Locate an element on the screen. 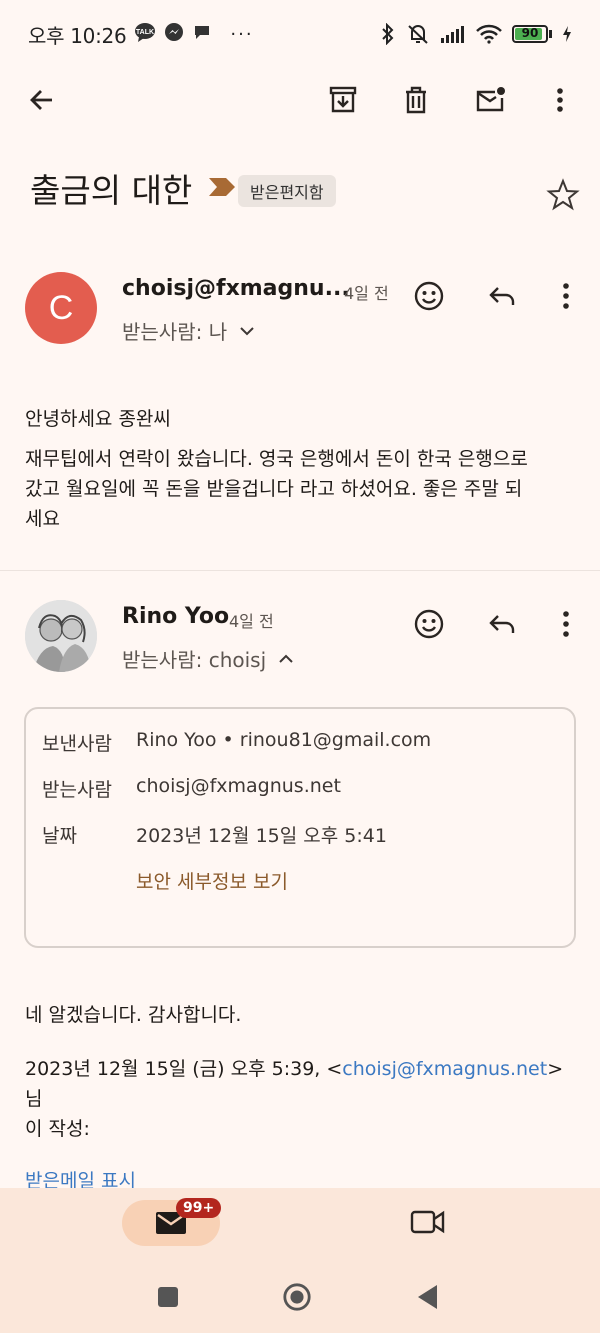  message-divider is located at coordinates (300, 570).